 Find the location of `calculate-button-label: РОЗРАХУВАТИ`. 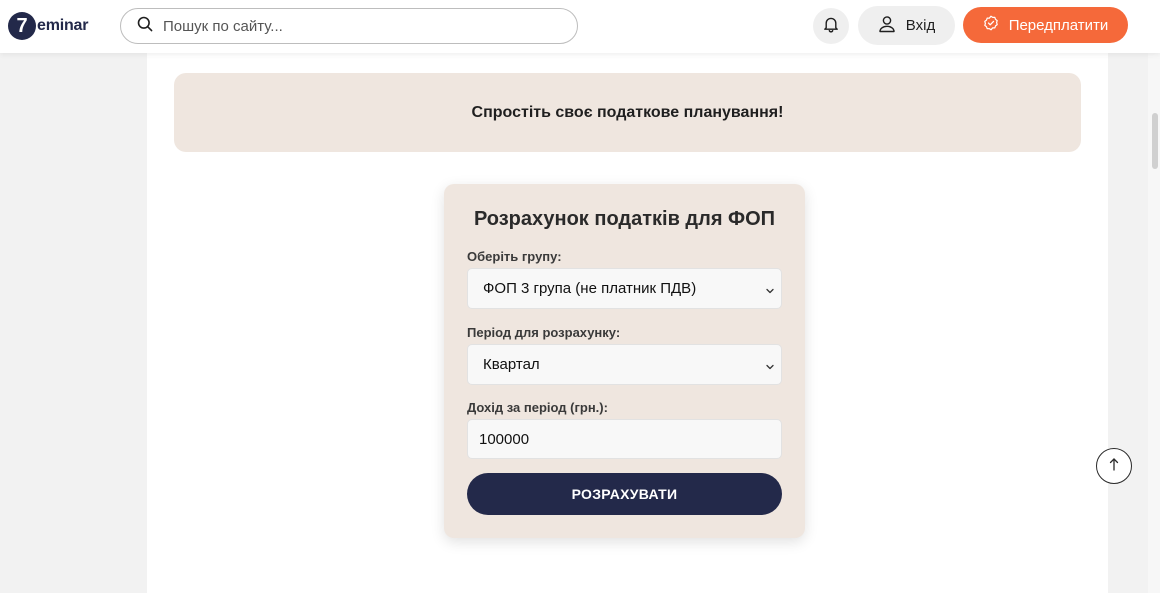

calculate-button-label: РОЗРАХУВАТИ is located at coordinates (624, 494).